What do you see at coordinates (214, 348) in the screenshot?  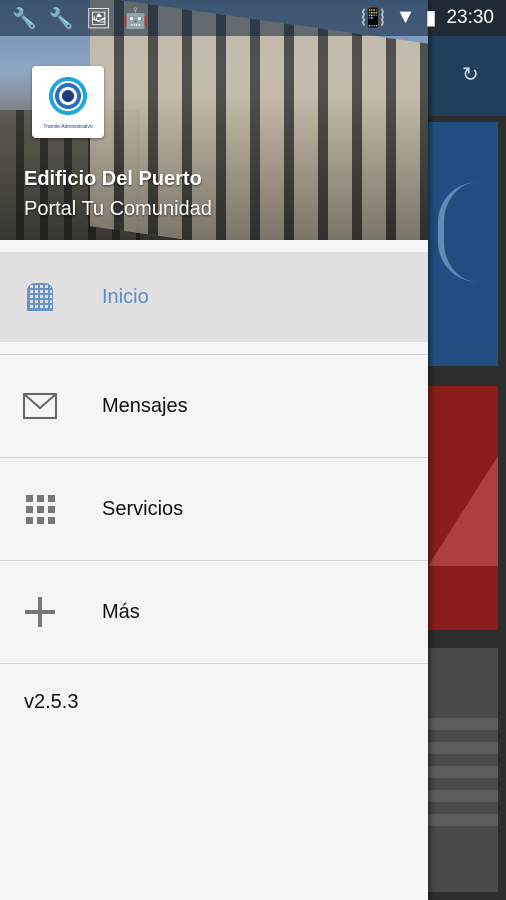 I see `divider` at bounding box center [214, 348].